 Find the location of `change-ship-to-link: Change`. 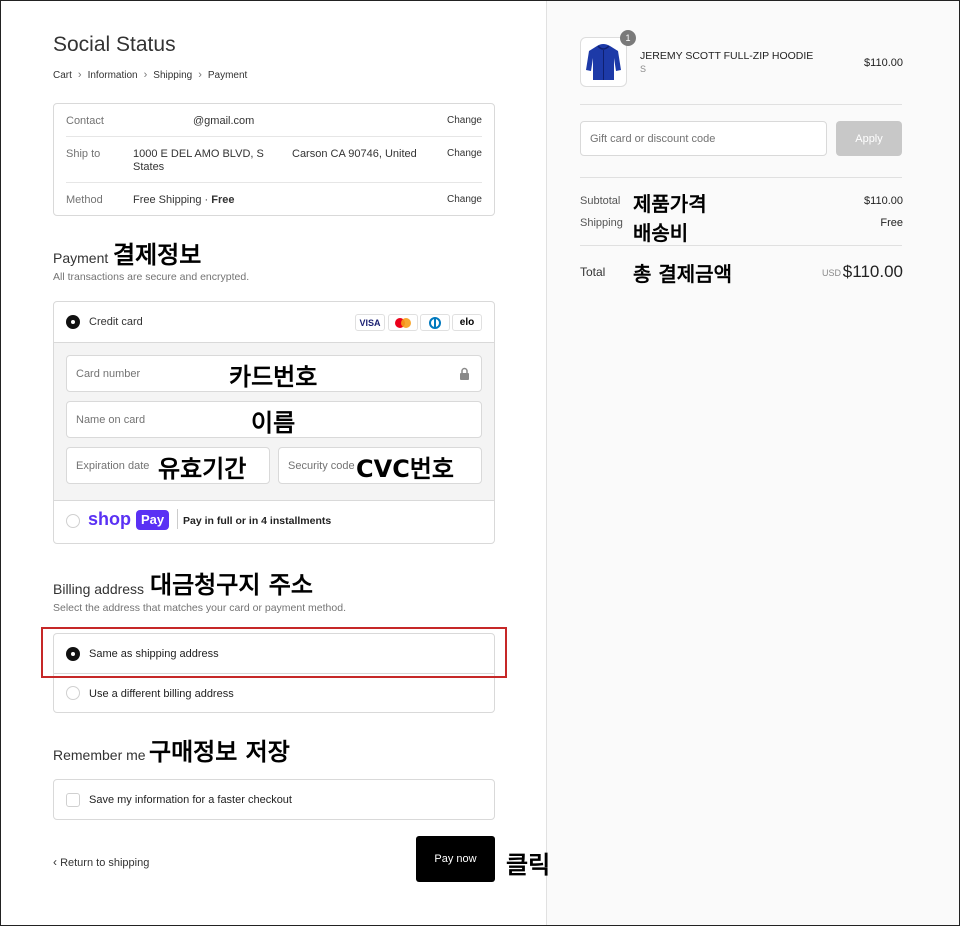

change-ship-to-link: Change is located at coordinates (464, 153).